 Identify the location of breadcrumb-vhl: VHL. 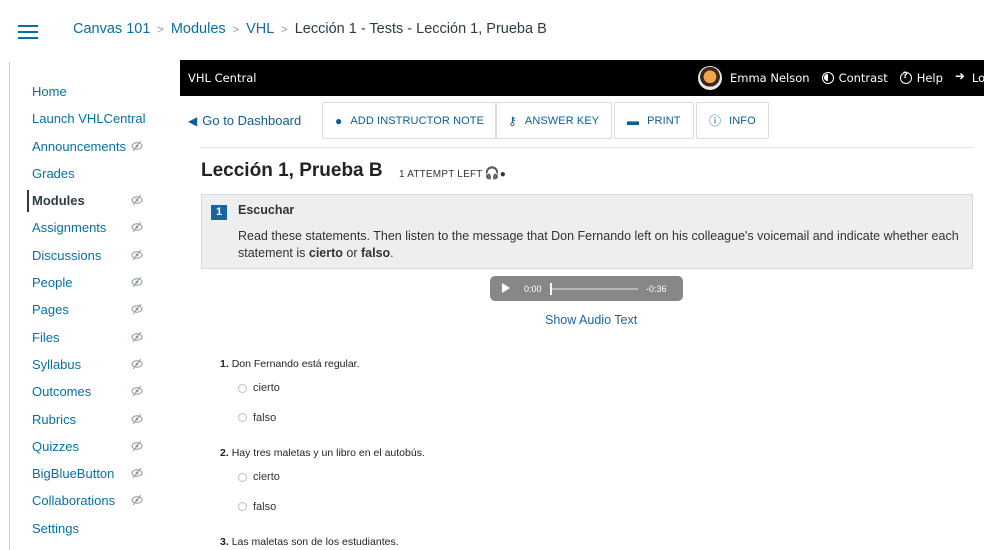
(260, 29).